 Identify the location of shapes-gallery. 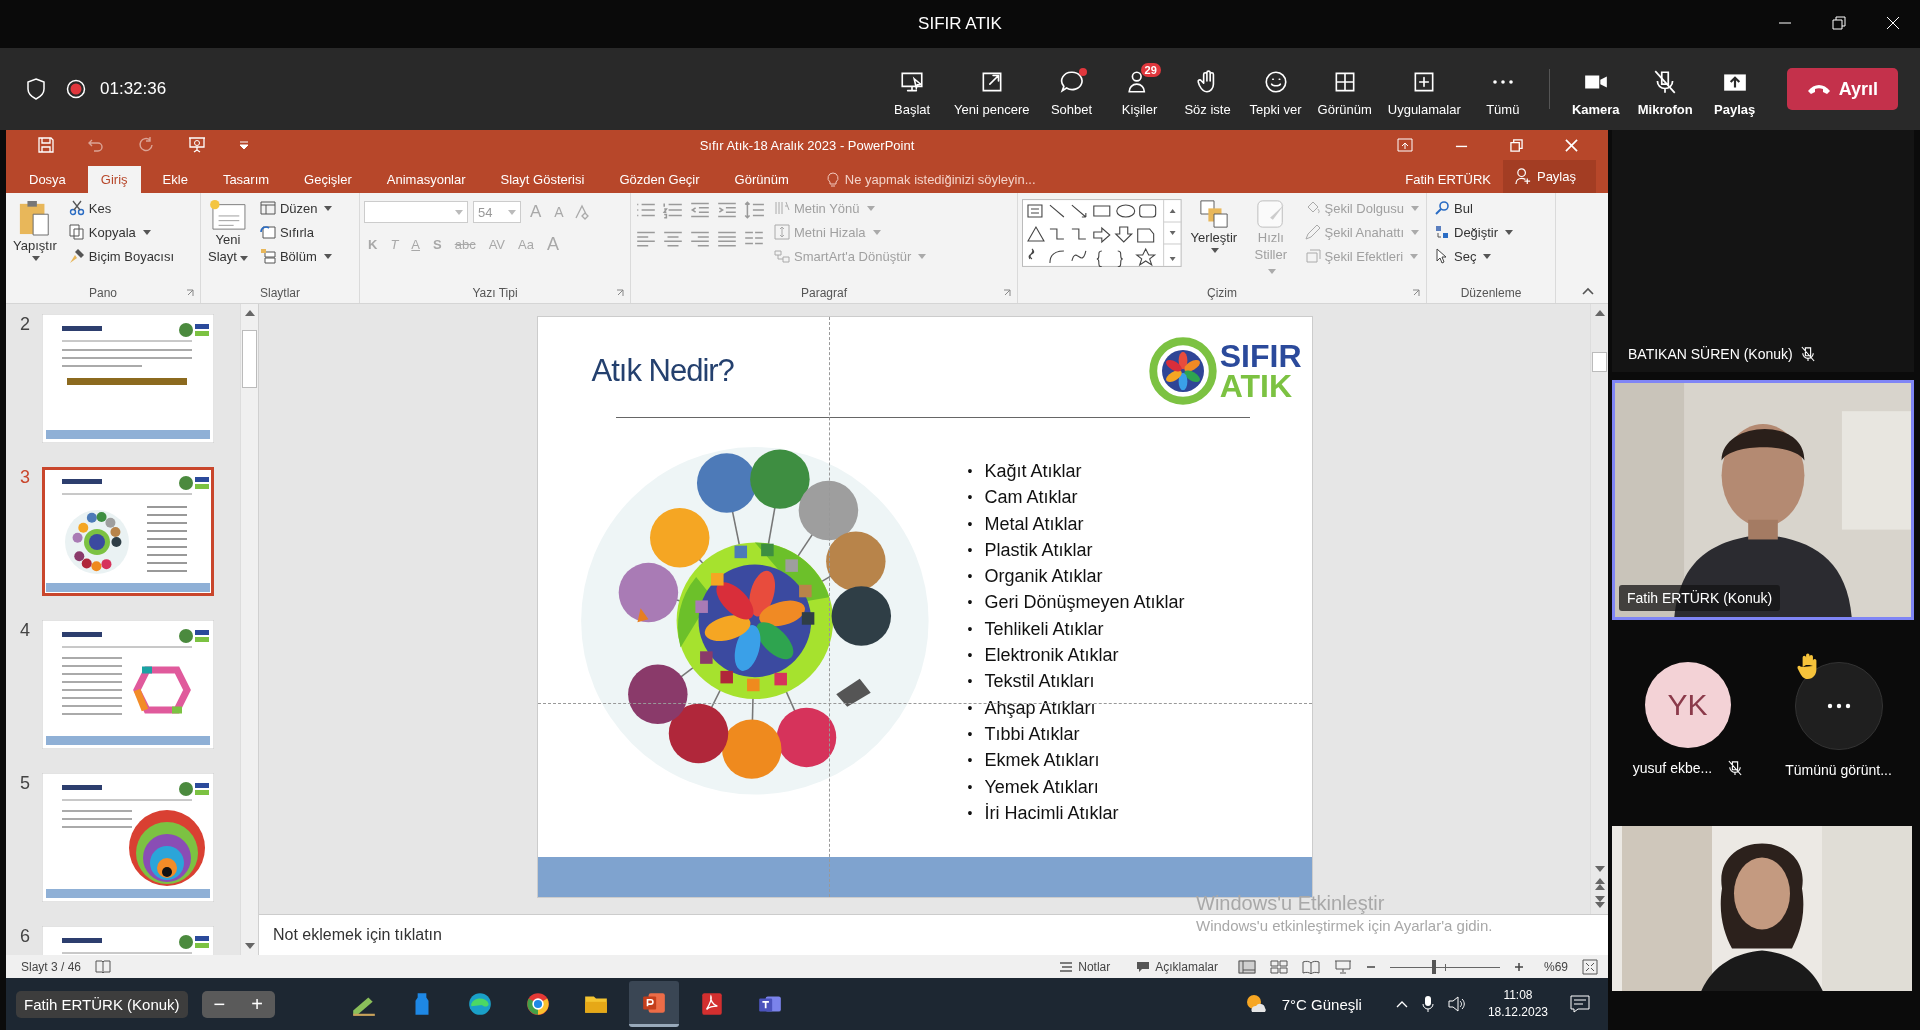
(1102, 233).